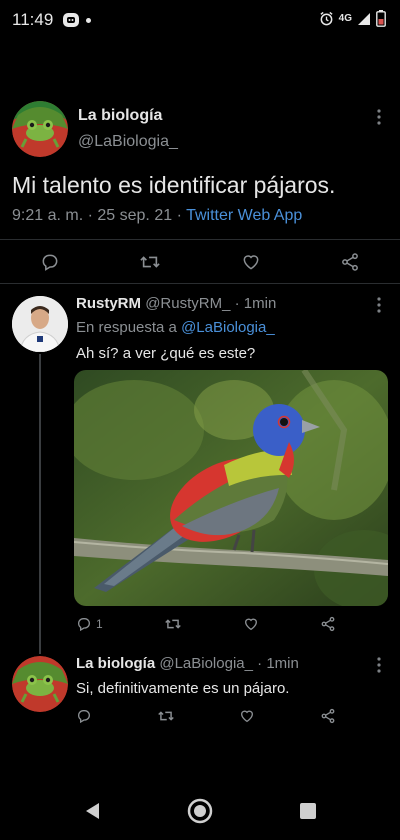  Describe the element at coordinates (71, 20) in the screenshot. I see `app-notification-icon` at that location.